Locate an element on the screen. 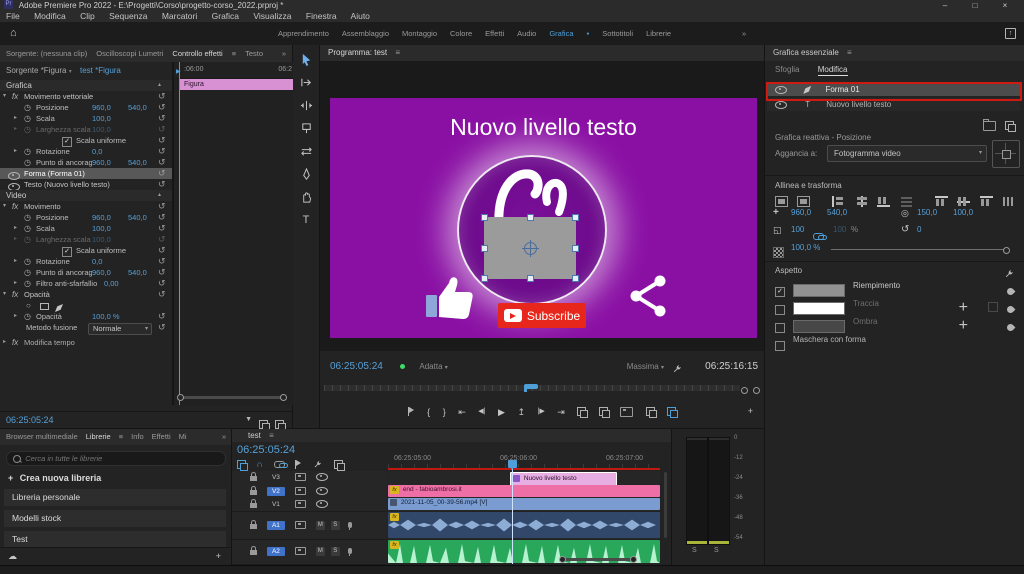 This screenshot has width=1024, height=574. razor-tool is located at coordinates (306, 129).